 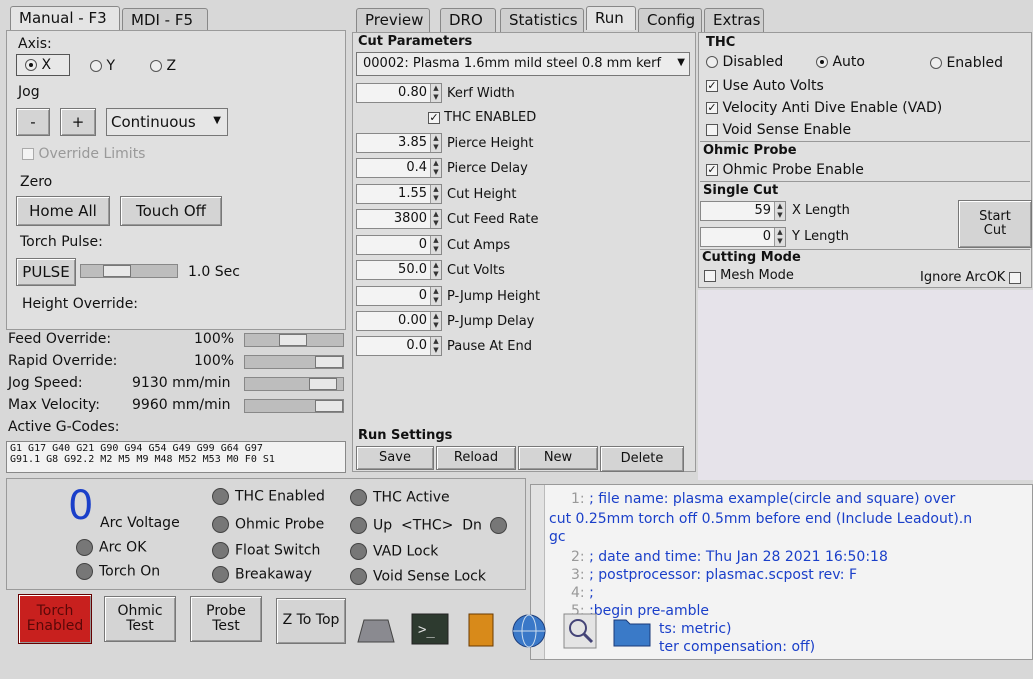 What do you see at coordinates (83, 154) in the screenshot?
I see `override-limits-checkbox: Override Limits` at bounding box center [83, 154].